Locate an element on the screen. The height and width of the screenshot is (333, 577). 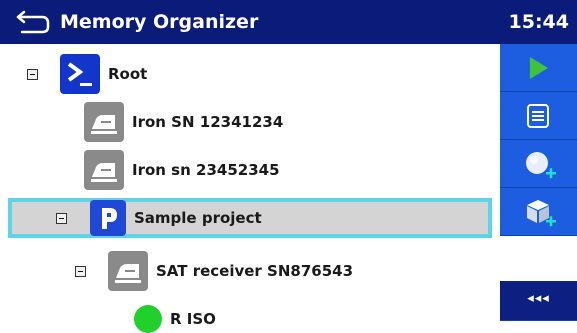
tree-item-label: SAT receiver SN876543 is located at coordinates (255, 271).